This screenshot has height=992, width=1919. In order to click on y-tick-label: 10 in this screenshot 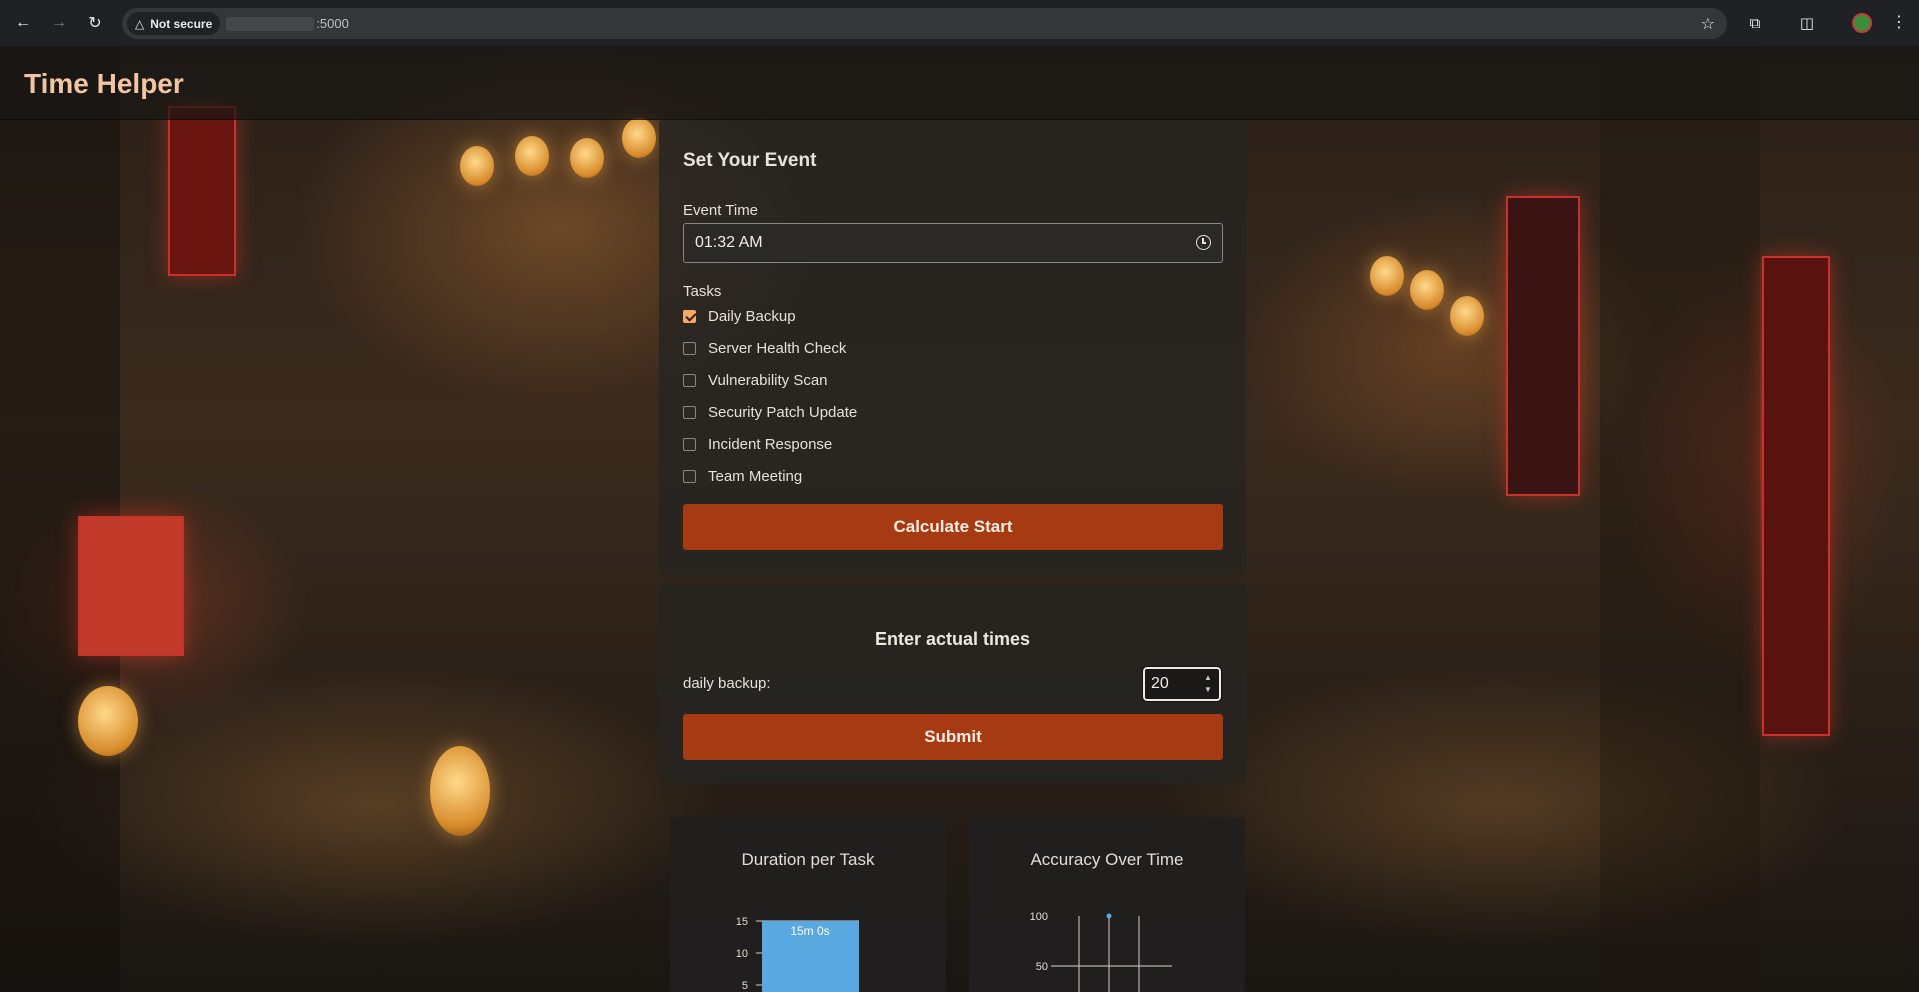, I will do `click(742, 954)`.